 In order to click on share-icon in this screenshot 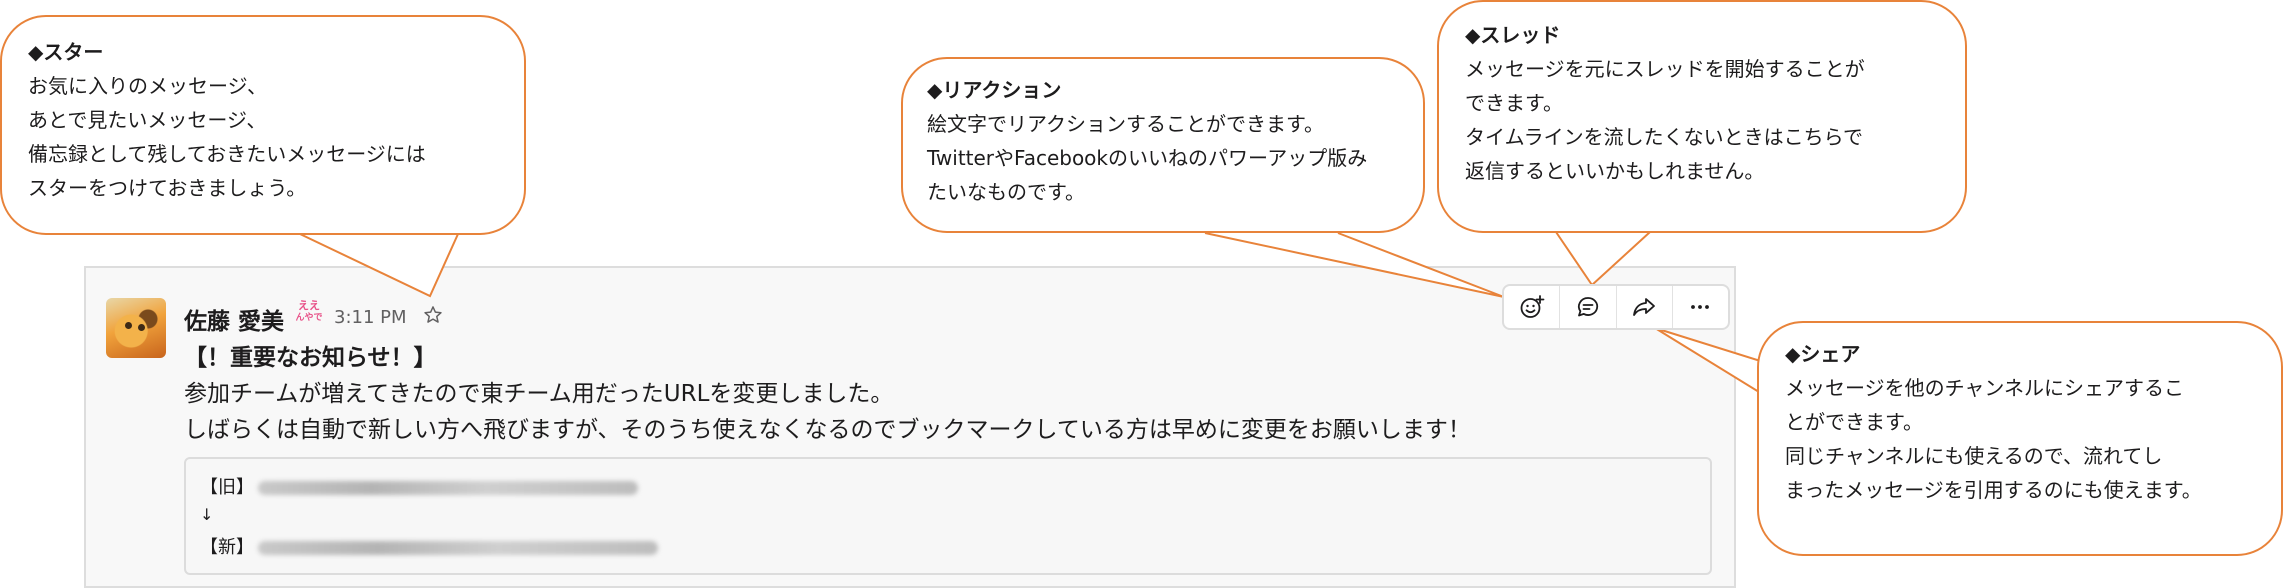, I will do `click(1644, 307)`.